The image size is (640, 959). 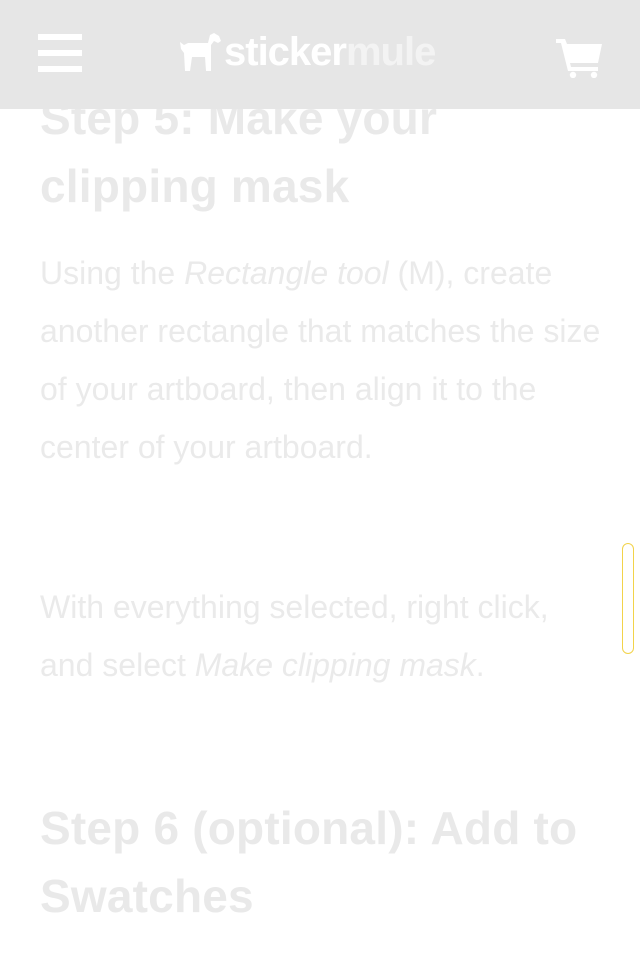 What do you see at coordinates (335, 665) in the screenshot?
I see `p2-italic-term: Make clipping mask` at bounding box center [335, 665].